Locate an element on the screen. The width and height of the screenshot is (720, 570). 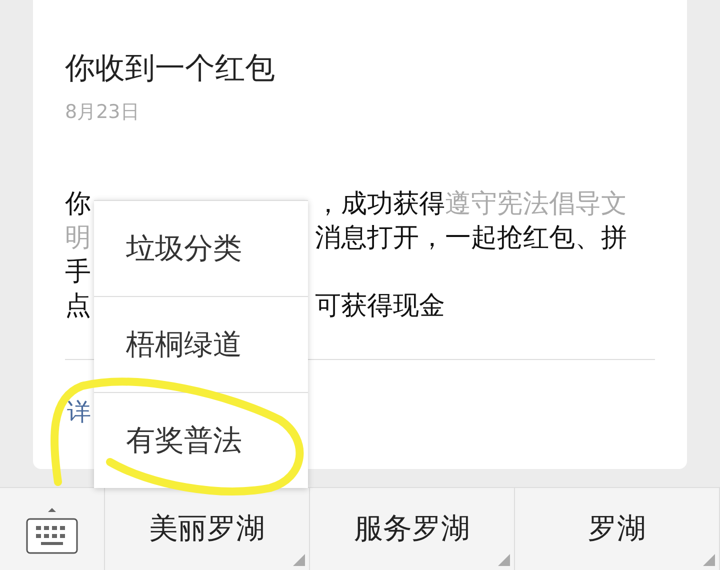
message-text: 你 is located at coordinates (78, 204).